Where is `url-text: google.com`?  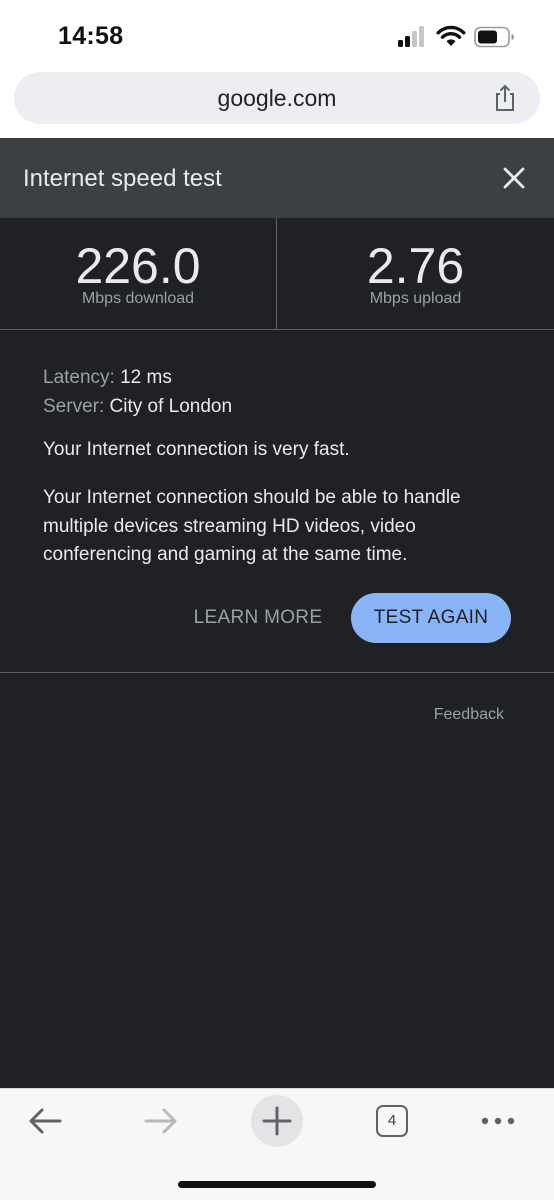
url-text: google.com is located at coordinates (277, 98).